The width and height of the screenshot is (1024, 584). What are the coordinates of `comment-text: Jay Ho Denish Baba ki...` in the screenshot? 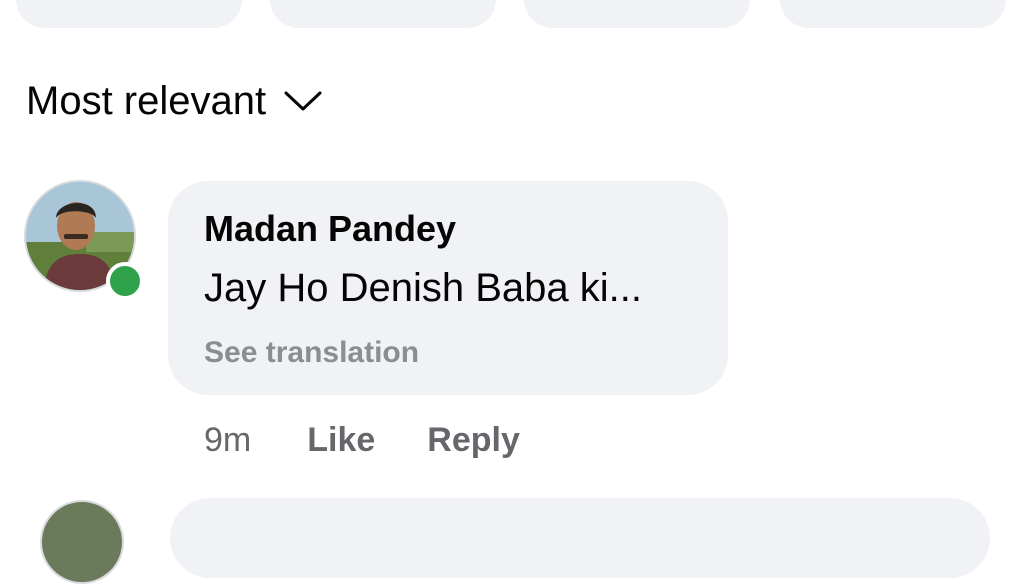 It's located at (423, 288).